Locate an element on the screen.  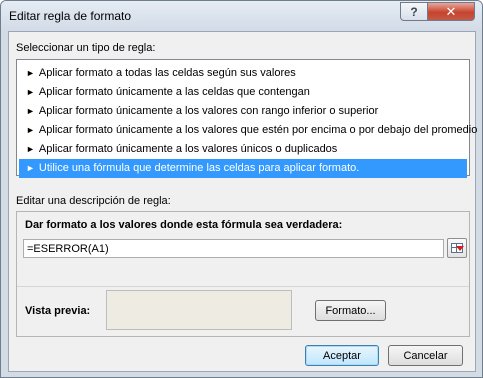
preview-box is located at coordinates (199, 310).